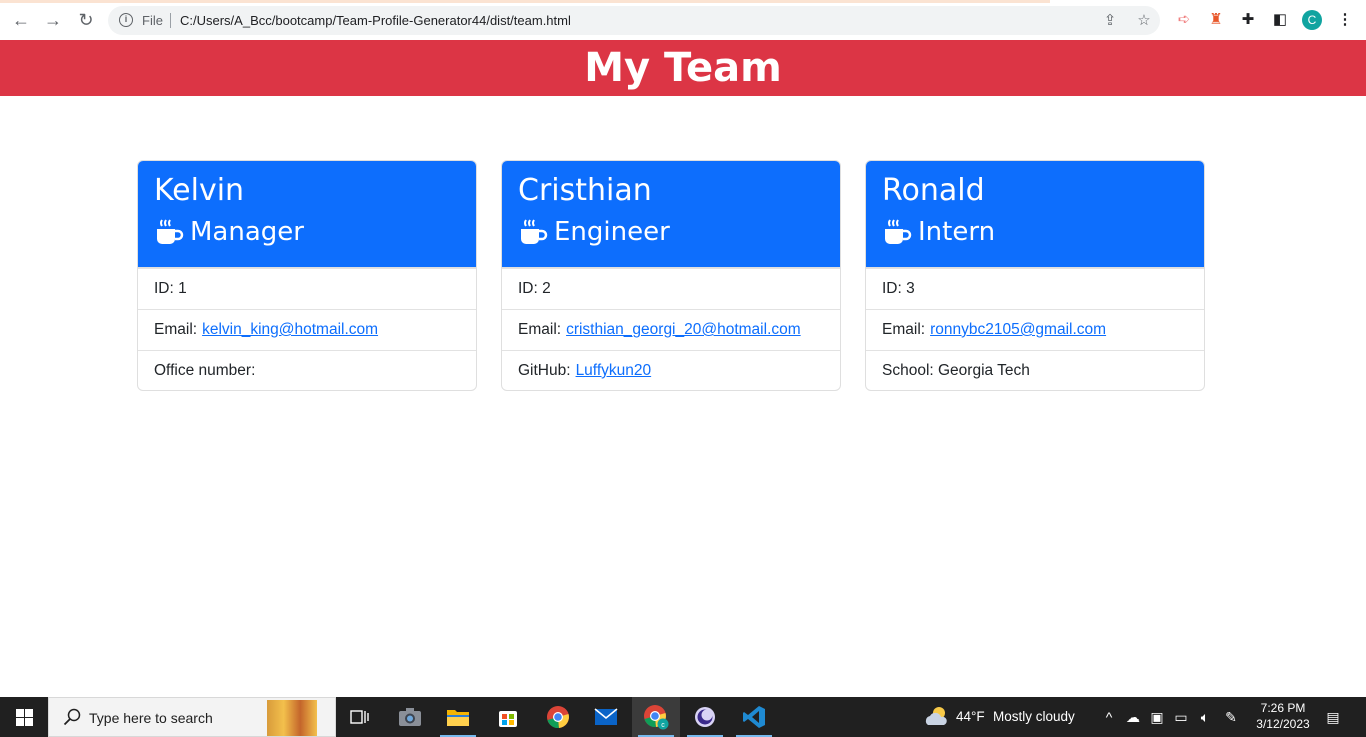 This screenshot has height=737, width=1366. I want to click on info-icon: i, so click(126, 20).